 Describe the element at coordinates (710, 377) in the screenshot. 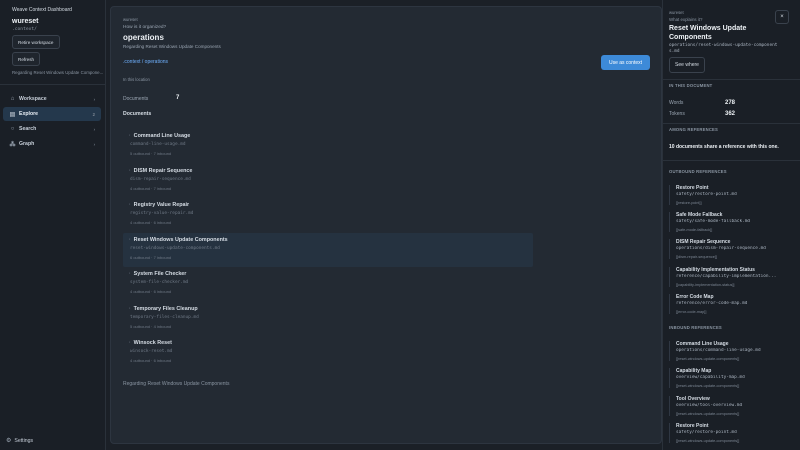

I see `reference-path: overview/capability-map.md` at that location.